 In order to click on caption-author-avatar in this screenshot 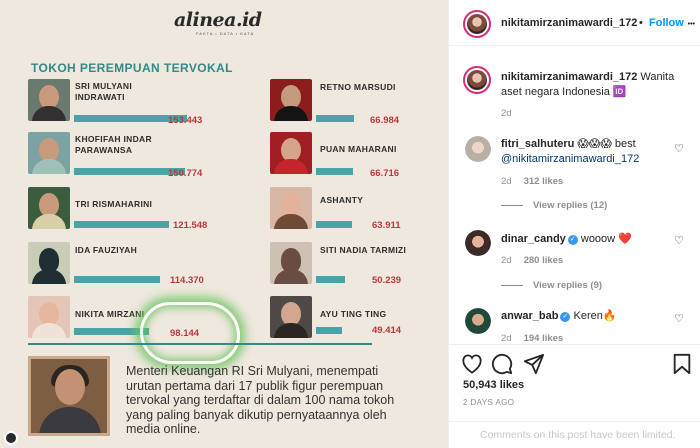, I will do `click(477, 80)`.